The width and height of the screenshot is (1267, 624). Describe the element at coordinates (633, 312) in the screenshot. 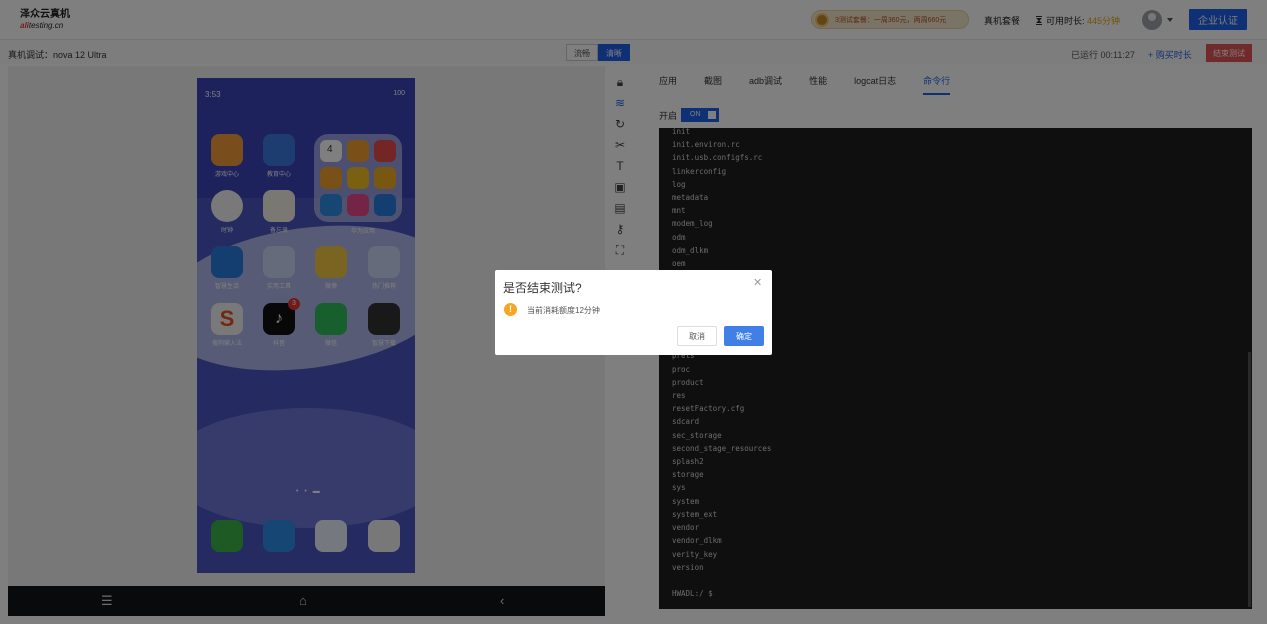

I see `end-test-dialog: 是否结束测试? ✕ ! 当前消耗额度12分钟 取消 确定` at that location.